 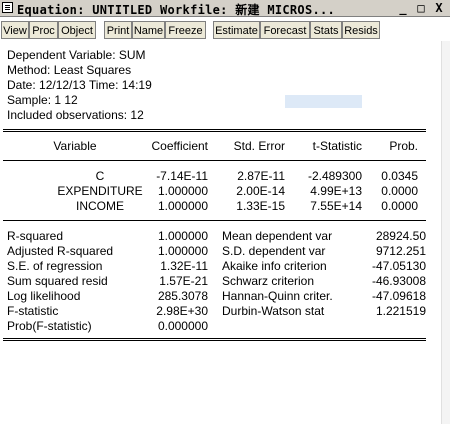 I want to click on stat-label: S.E. of regression, so click(x=55, y=266).